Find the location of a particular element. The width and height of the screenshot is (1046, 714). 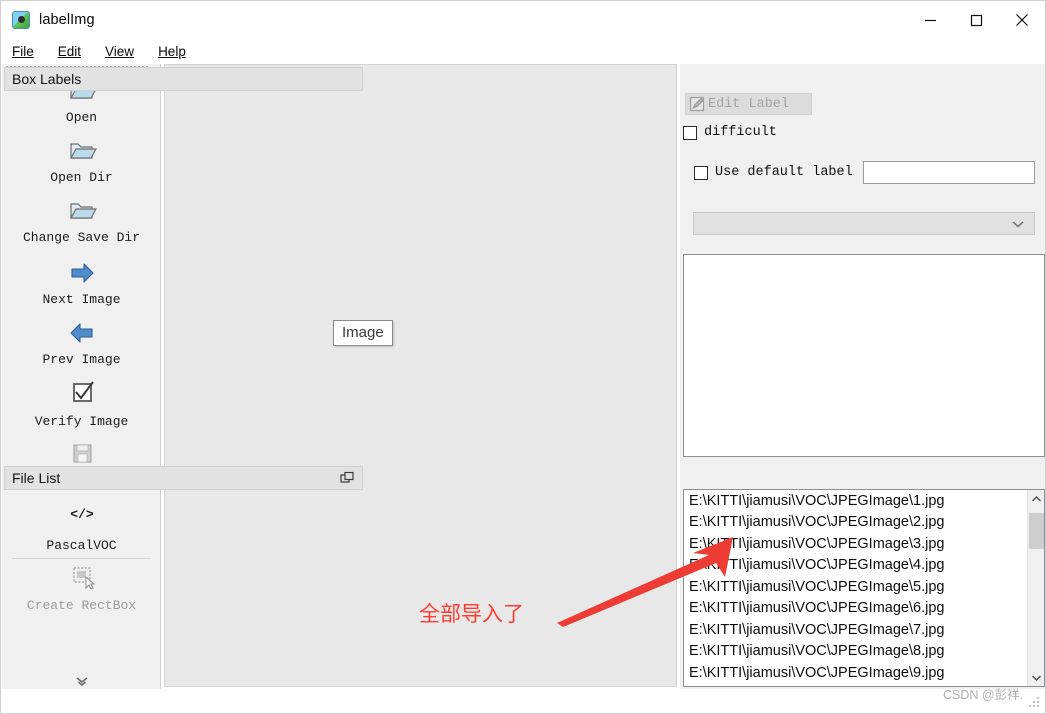

title-bar: labelImg is located at coordinates (523, 20).